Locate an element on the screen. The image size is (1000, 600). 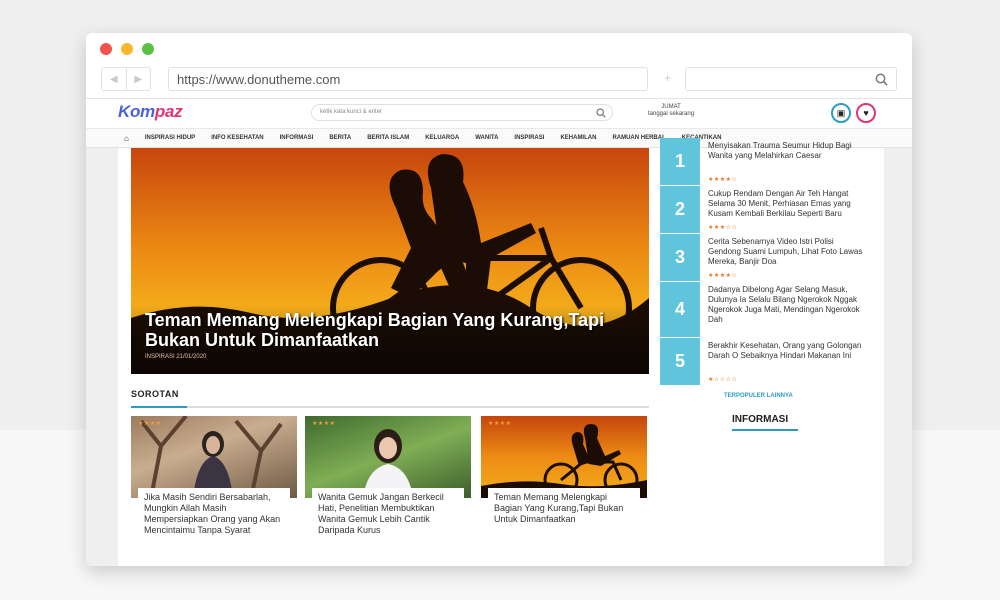
menu-item: INSPIRASI HIDUP is located at coordinates (170, 138).